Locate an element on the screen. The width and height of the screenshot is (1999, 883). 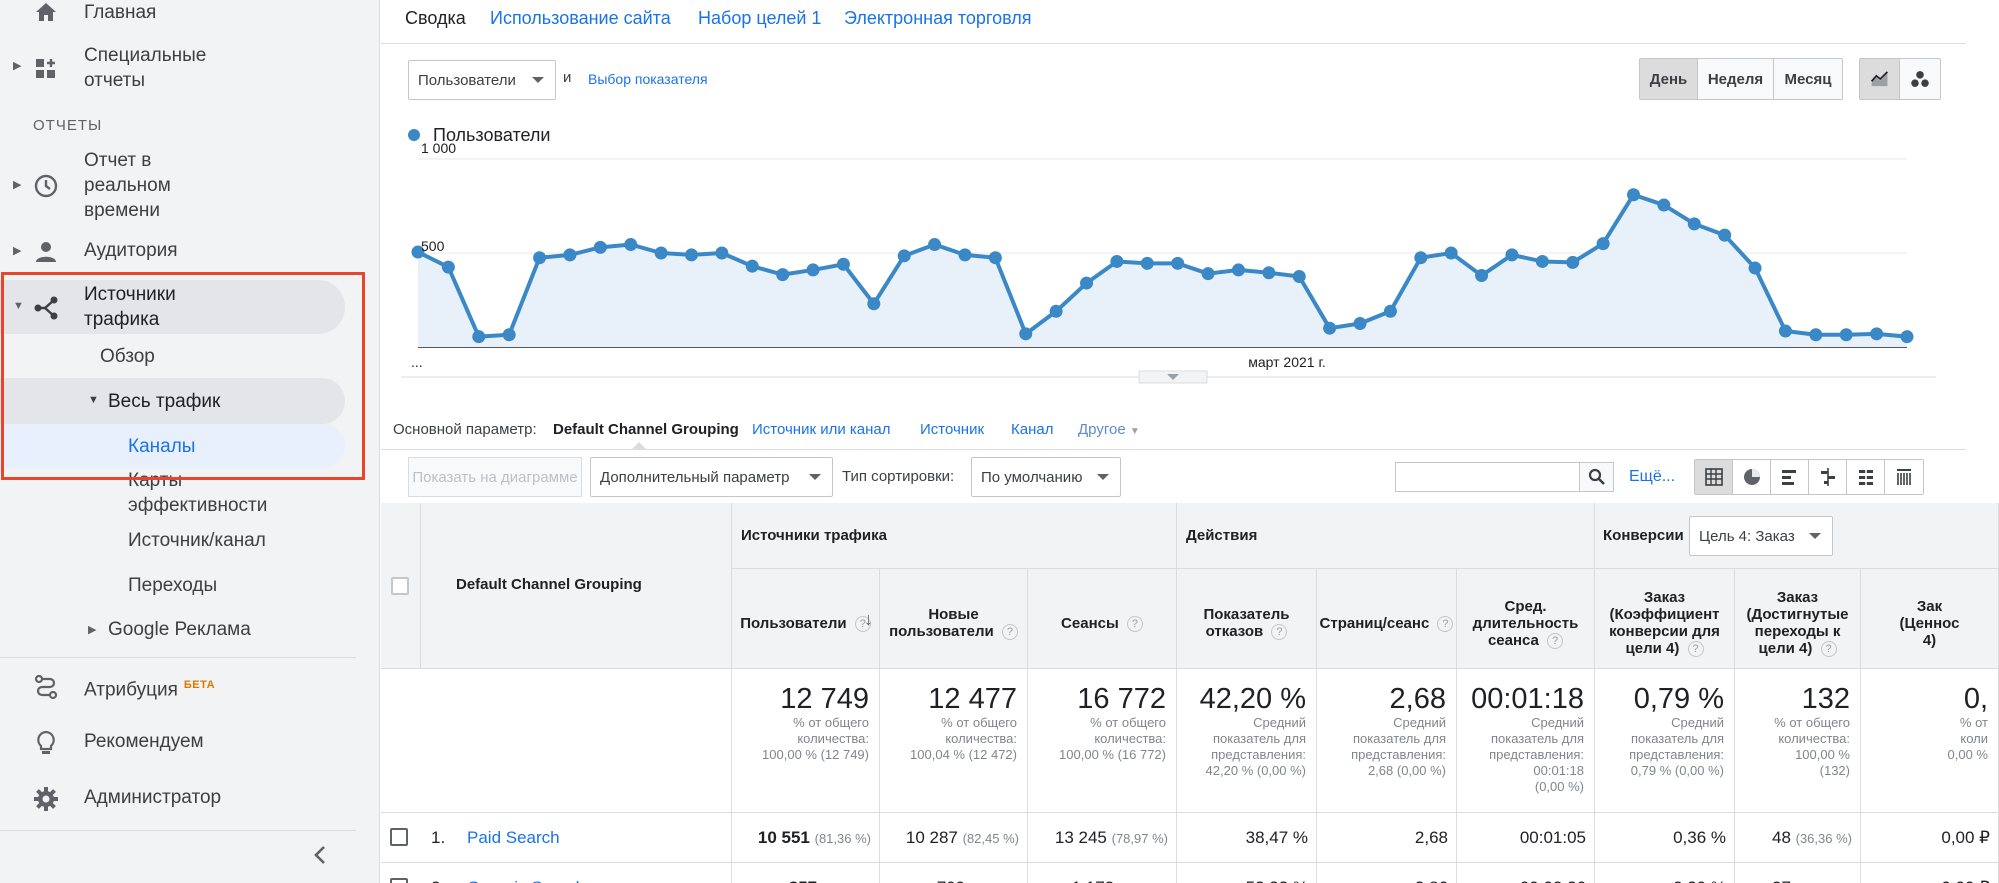
choose-metric-link: Выбор показателя is located at coordinates (648, 79).